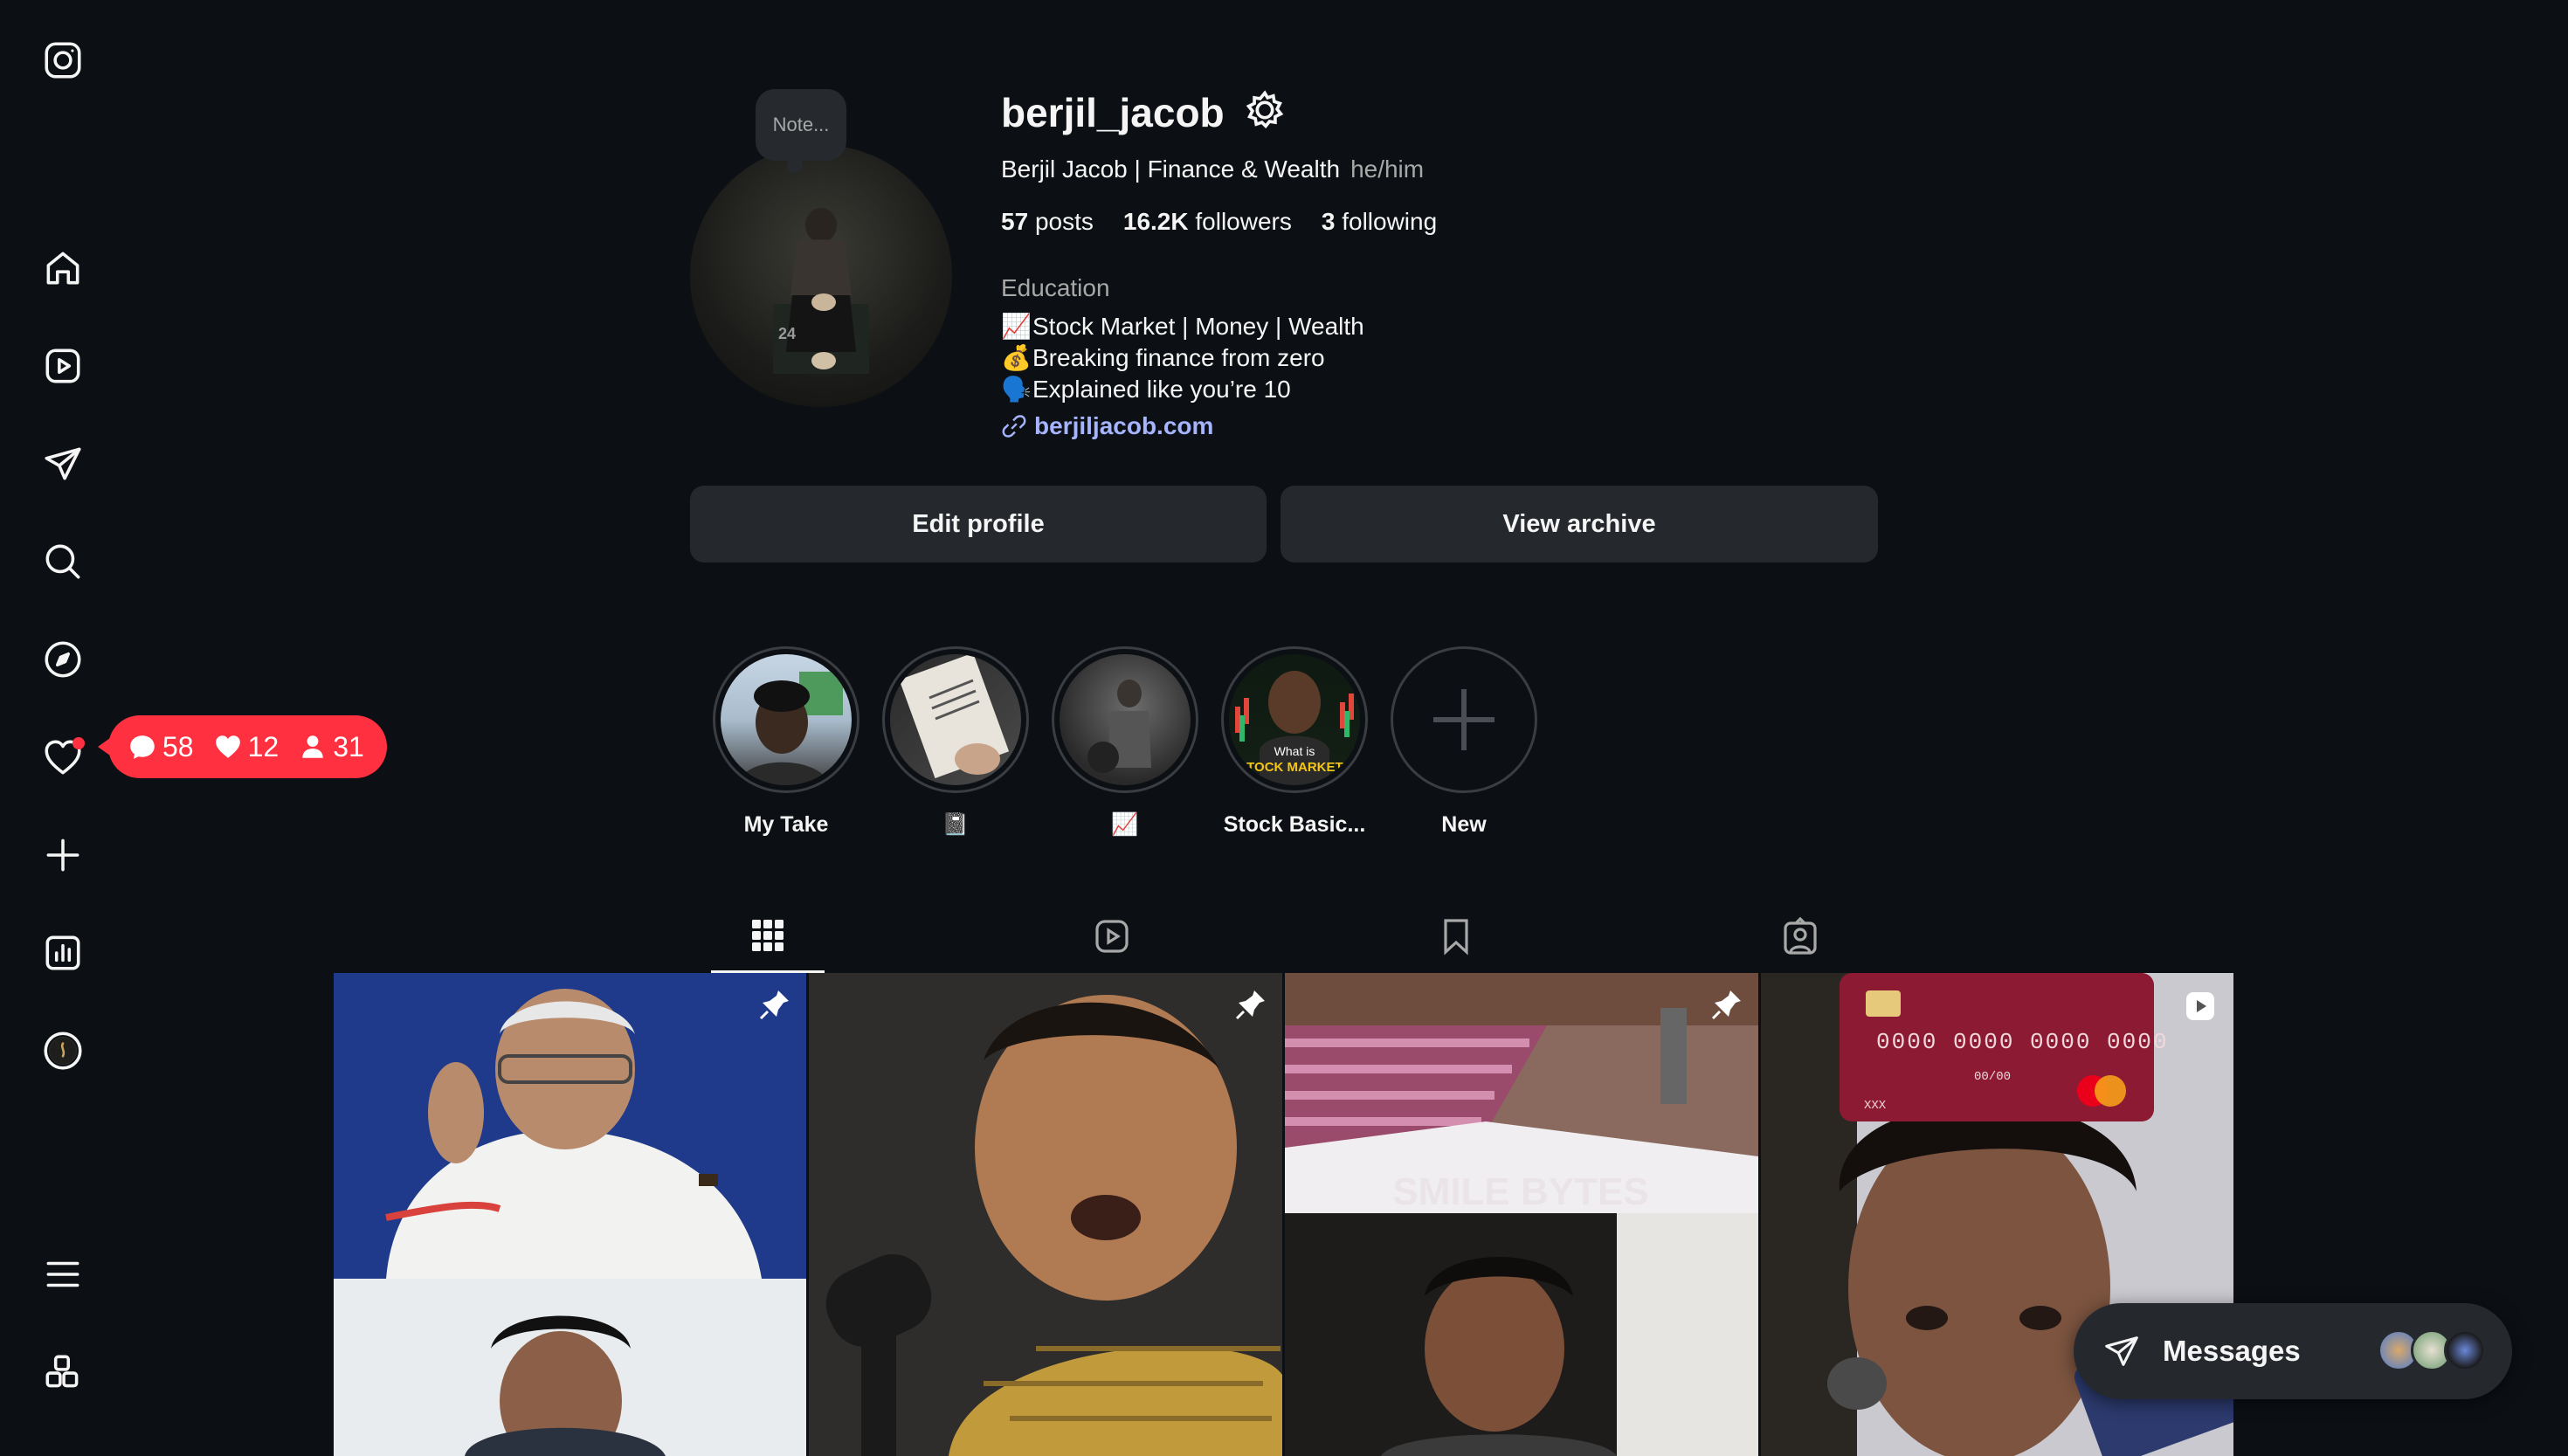 The image size is (2568, 1456). I want to click on menu-icon, so click(63, 1274).